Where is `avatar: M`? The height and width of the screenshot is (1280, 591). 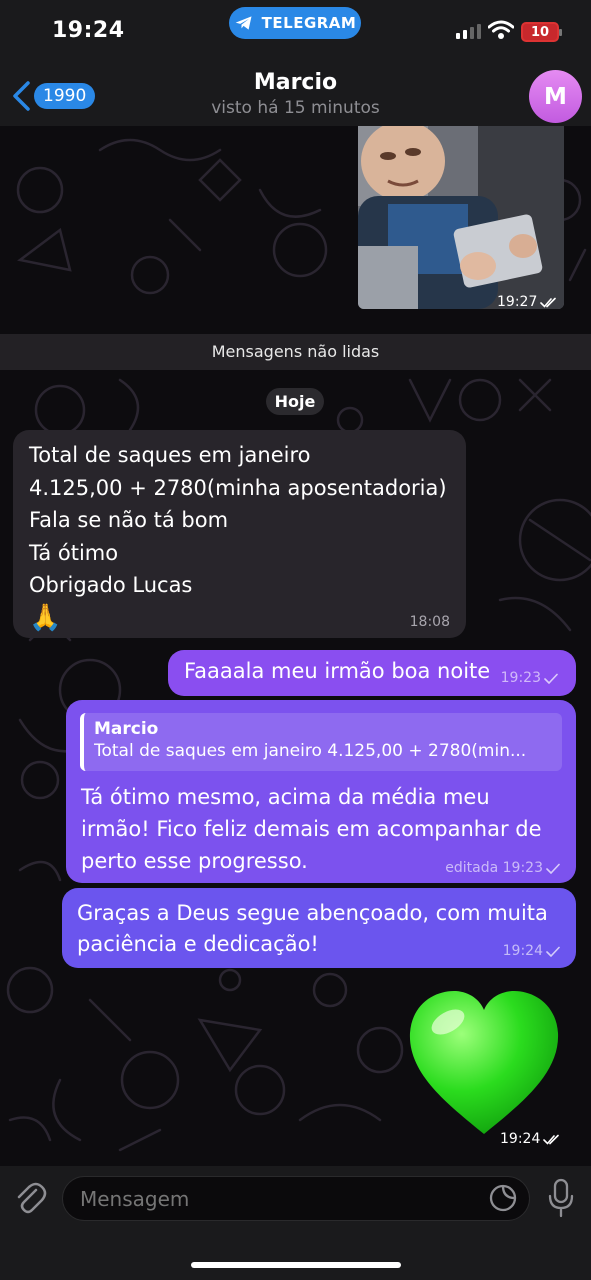
avatar: M is located at coordinates (555, 96).